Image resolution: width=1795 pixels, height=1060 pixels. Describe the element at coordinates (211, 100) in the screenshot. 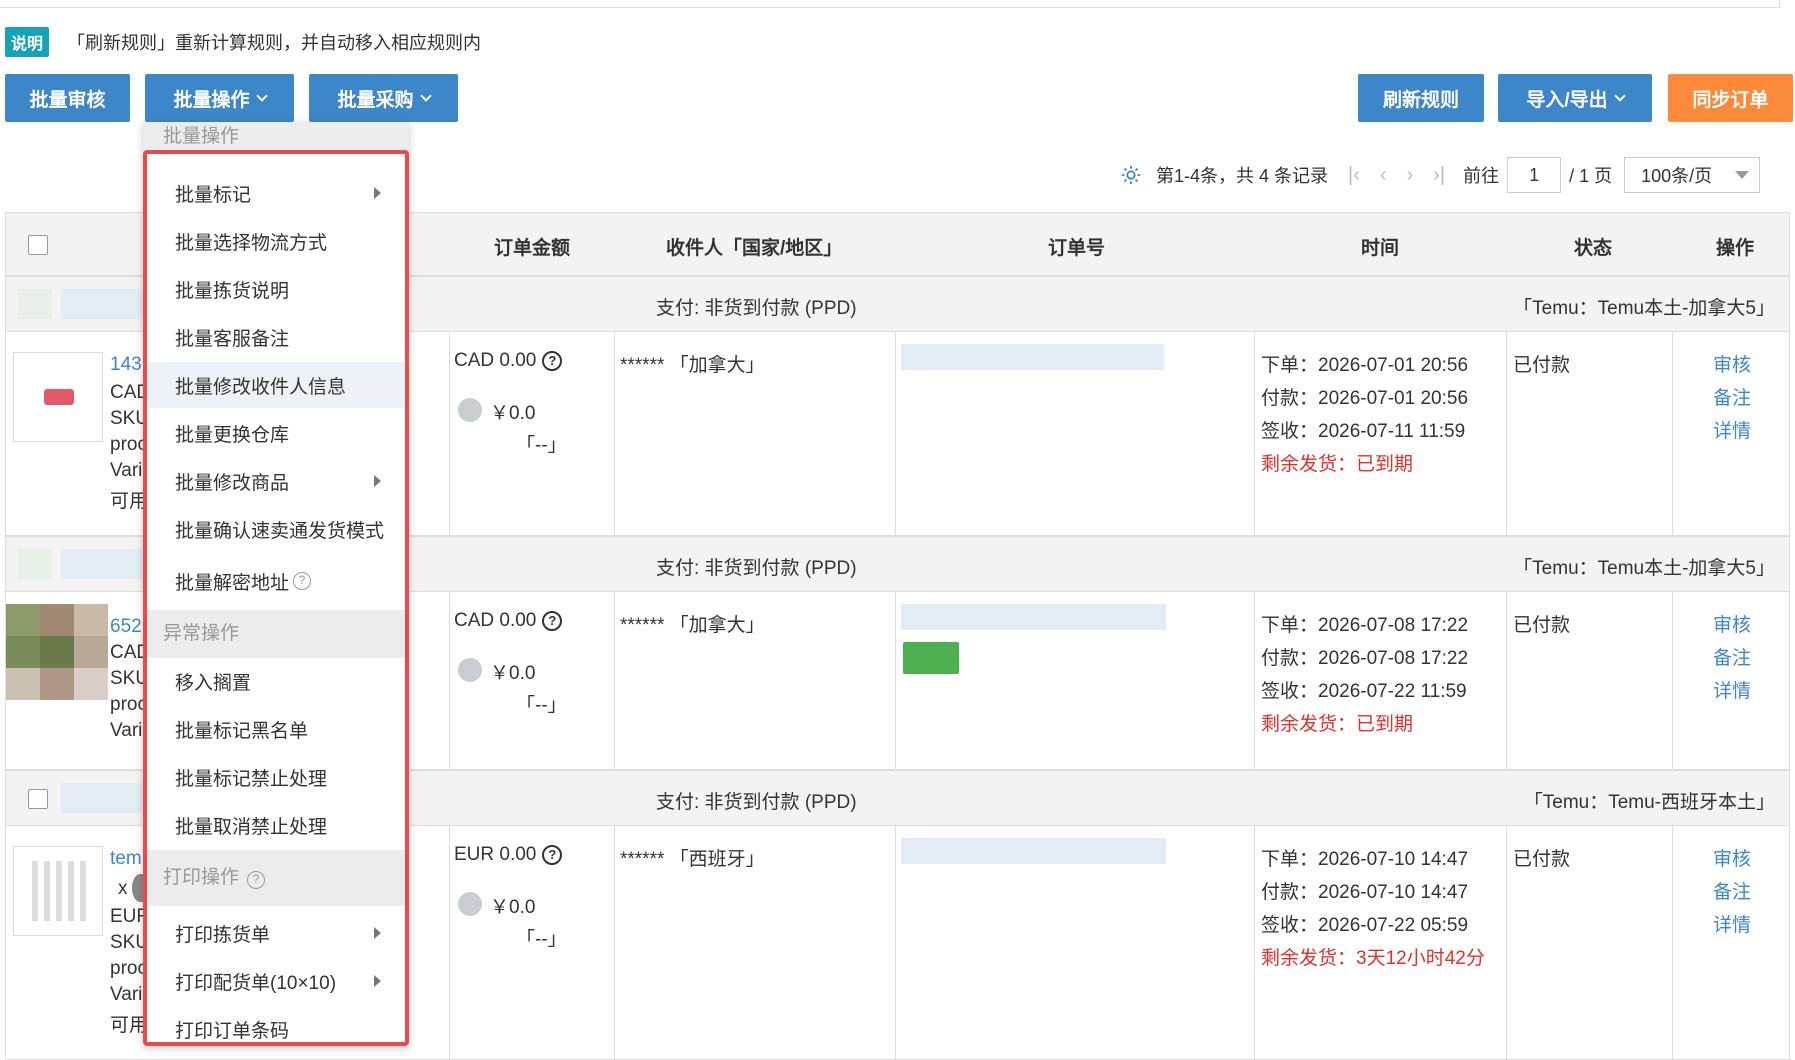

I see `batch-ops-label: 批量操作` at that location.